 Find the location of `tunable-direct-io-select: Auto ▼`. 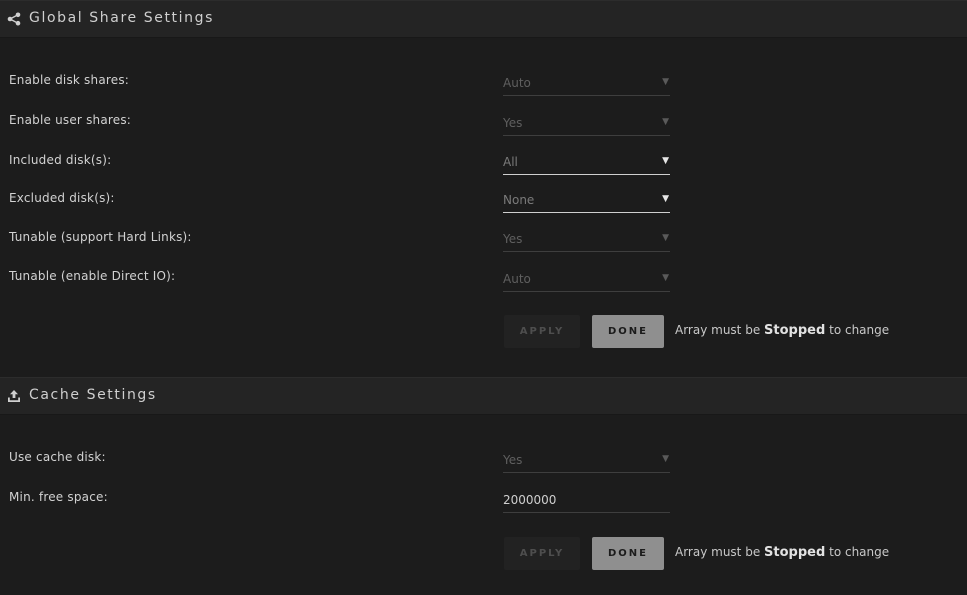

tunable-direct-io-select: Auto ▼ is located at coordinates (586, 279).